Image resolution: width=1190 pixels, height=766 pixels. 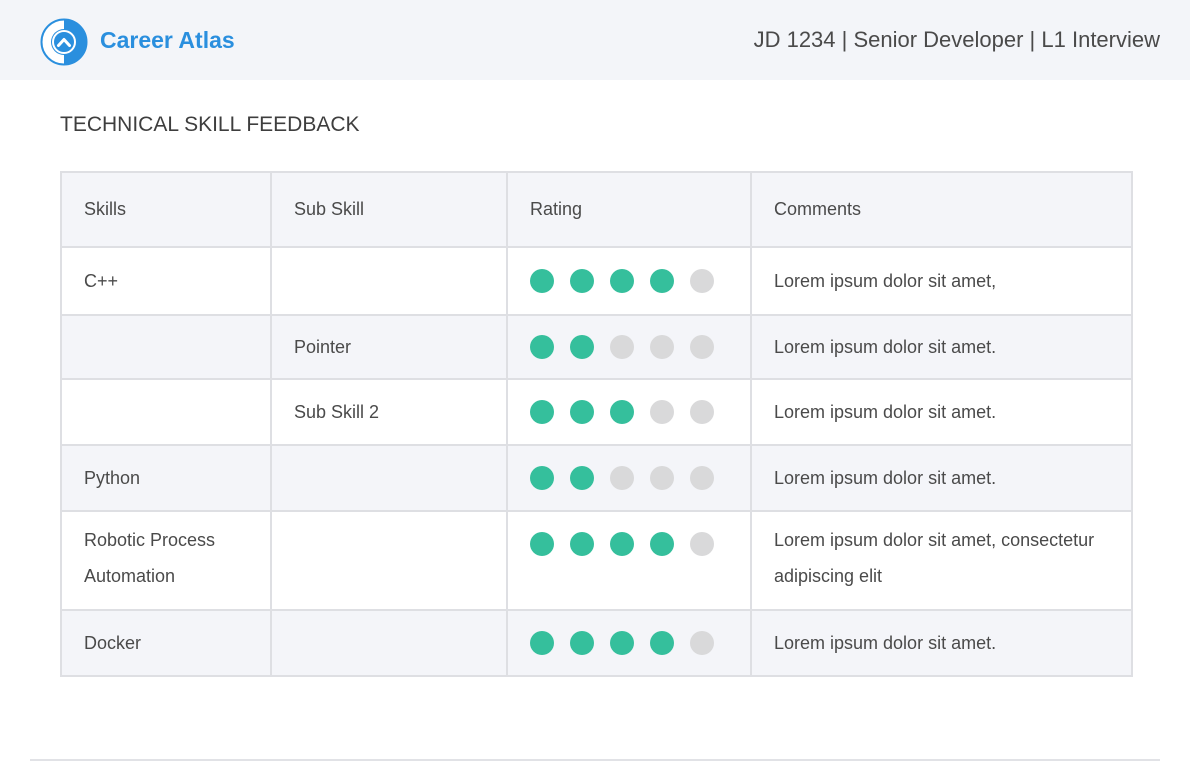 What do you see at coordinates (166, 209) in the screenshot?
I see `column-header-skills: Skills` at bounding box center [166, 209].